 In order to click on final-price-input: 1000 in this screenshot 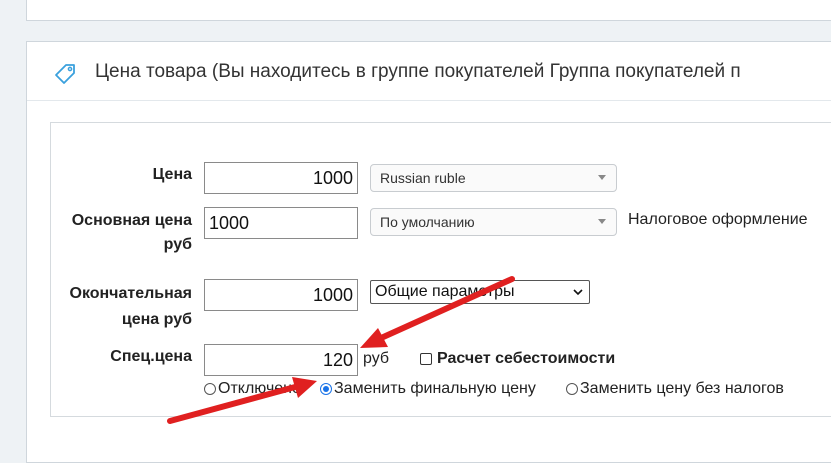, I will do `click(281, 295)`.